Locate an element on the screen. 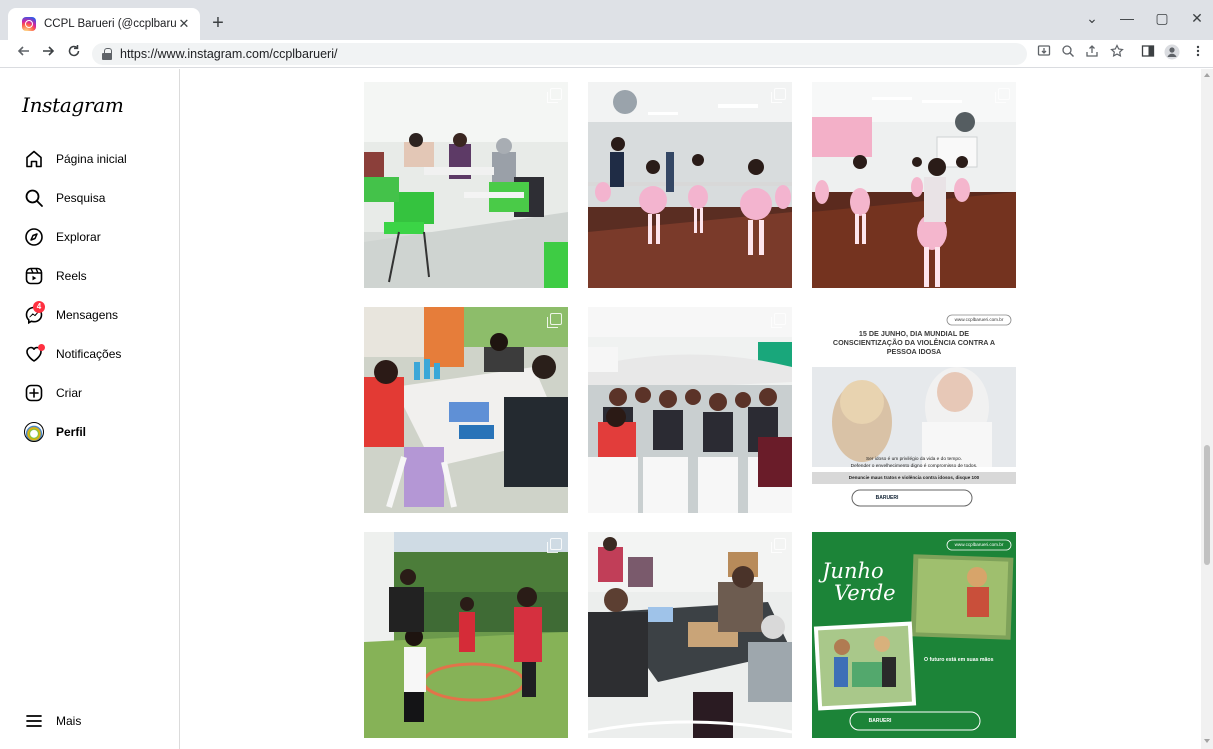 This screenshot has width=1213, height=749. nav-explore: Explorar is located at coordinates (62, 237).